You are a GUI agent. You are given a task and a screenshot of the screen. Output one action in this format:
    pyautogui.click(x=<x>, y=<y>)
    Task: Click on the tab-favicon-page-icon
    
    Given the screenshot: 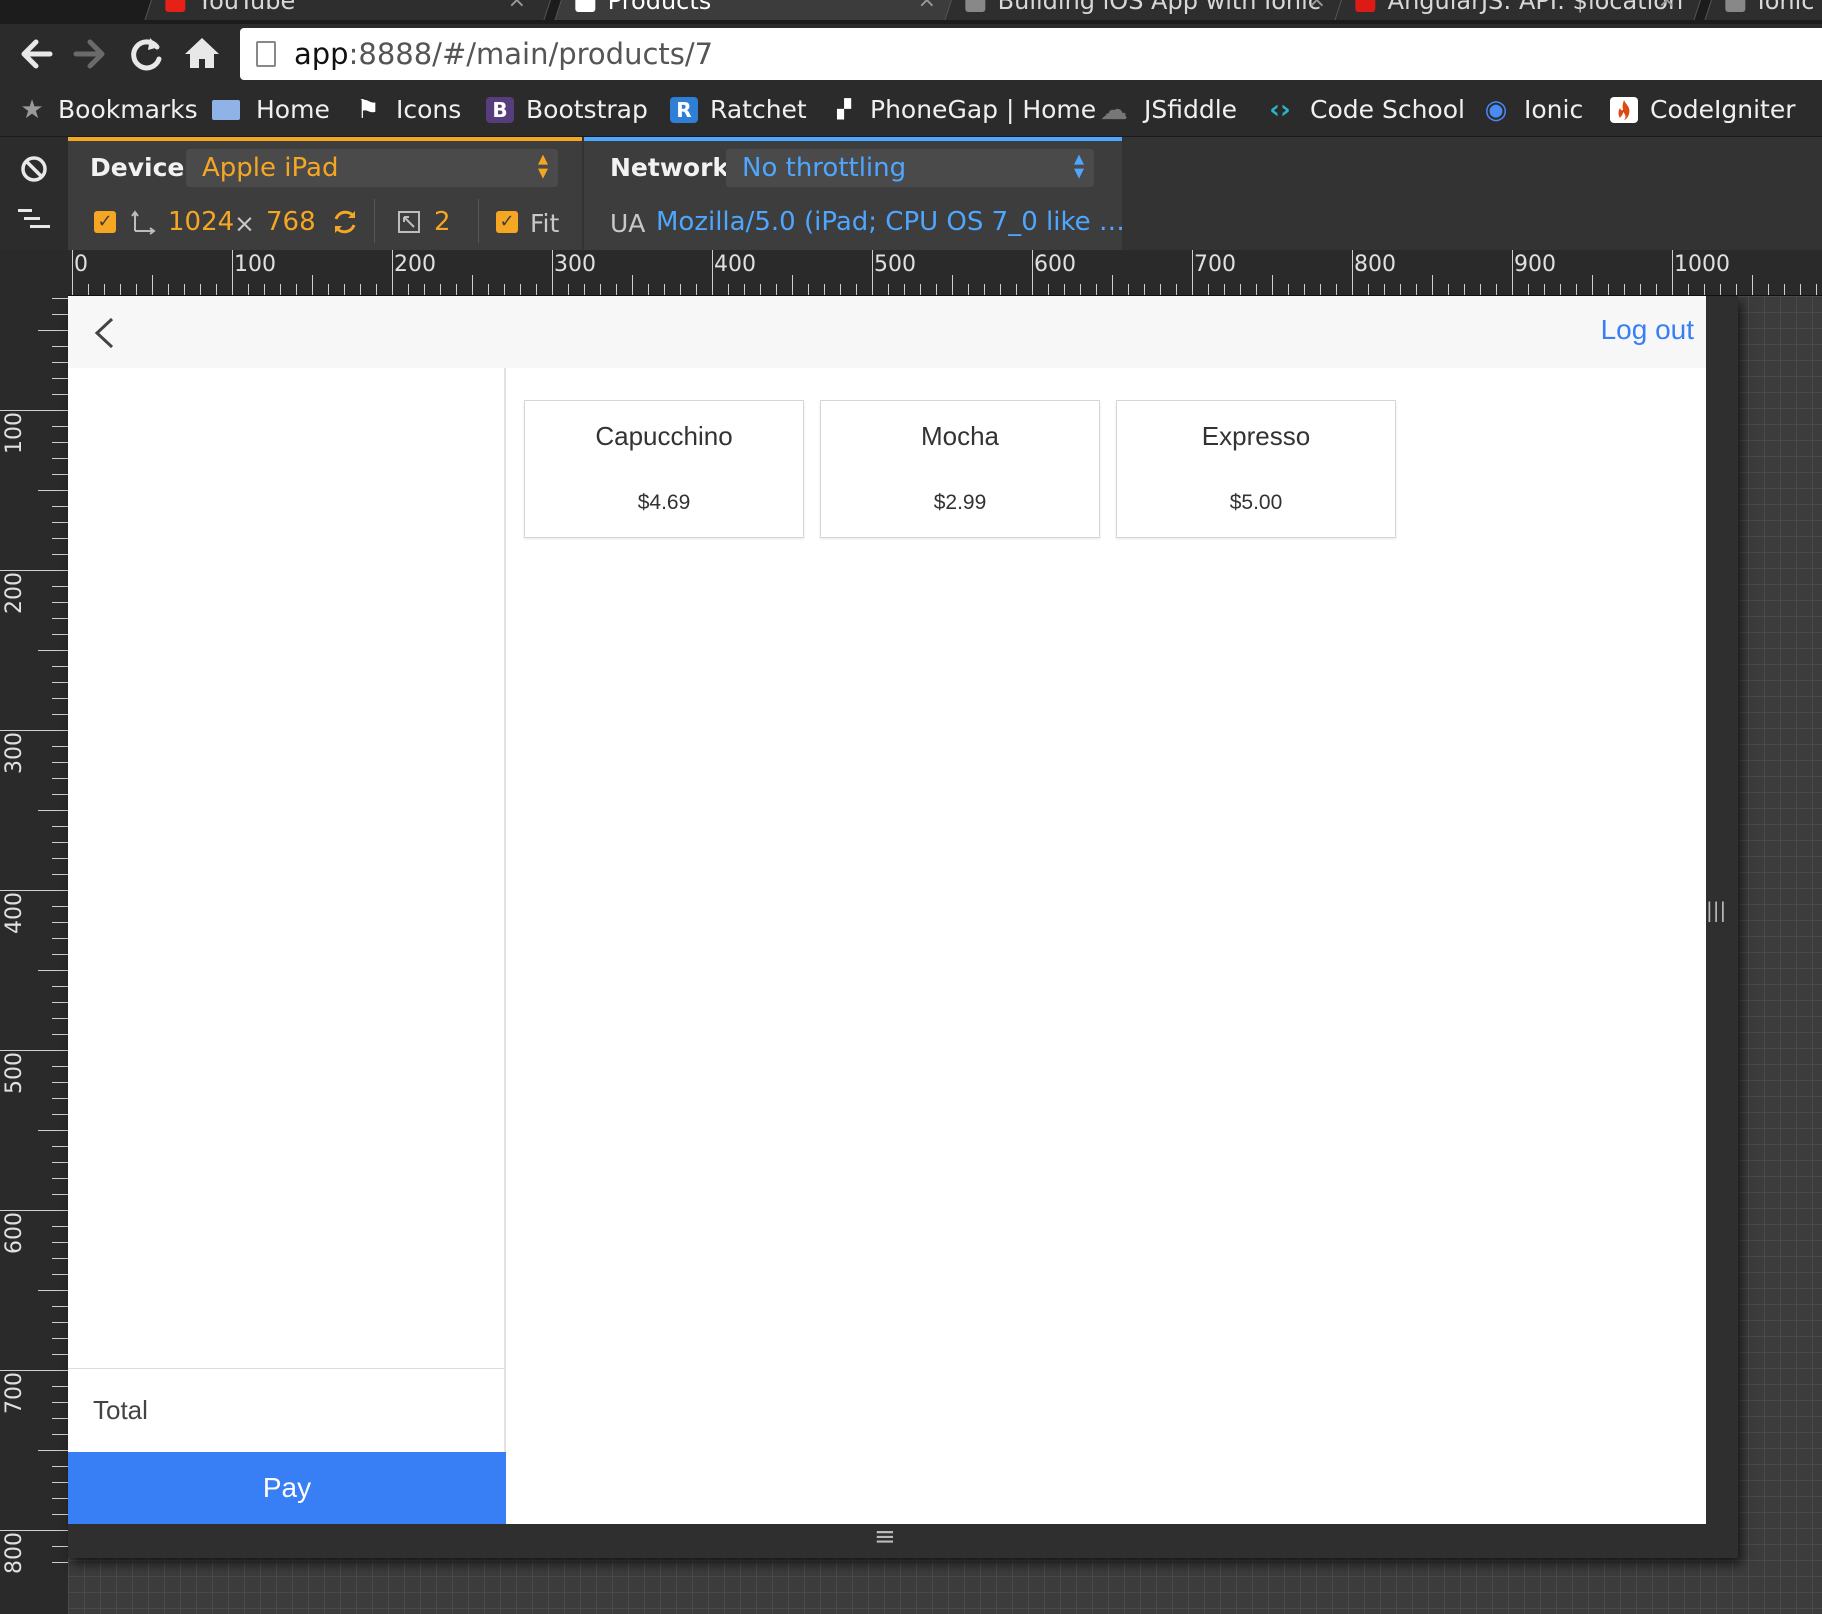 What is the action you would take?
    pyautogui.click(x=585, y=6)
    